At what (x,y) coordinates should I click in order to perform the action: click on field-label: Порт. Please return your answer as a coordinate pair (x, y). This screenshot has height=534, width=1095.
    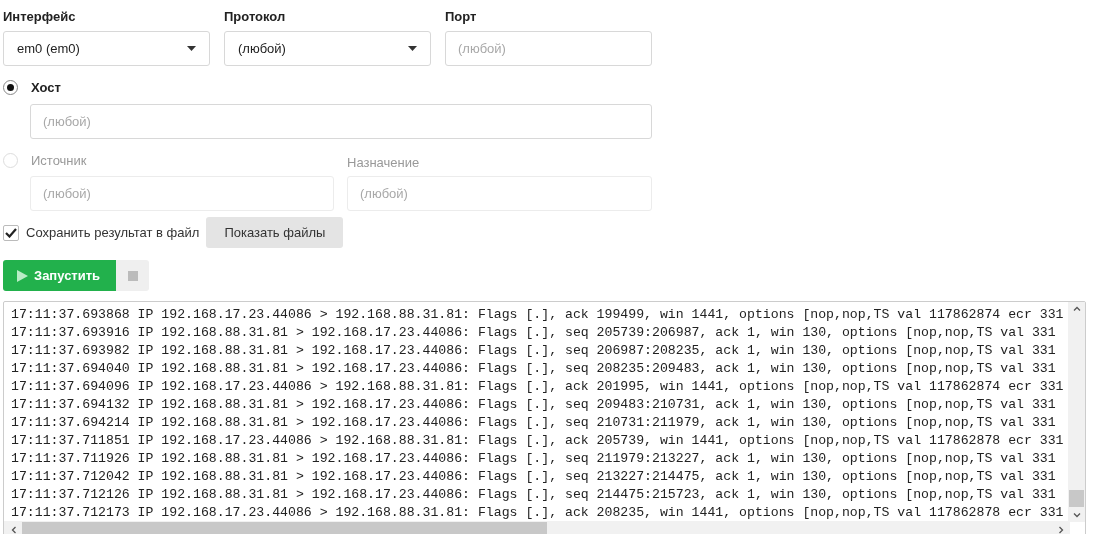
    Looking at the image, I should click on (461, 17).